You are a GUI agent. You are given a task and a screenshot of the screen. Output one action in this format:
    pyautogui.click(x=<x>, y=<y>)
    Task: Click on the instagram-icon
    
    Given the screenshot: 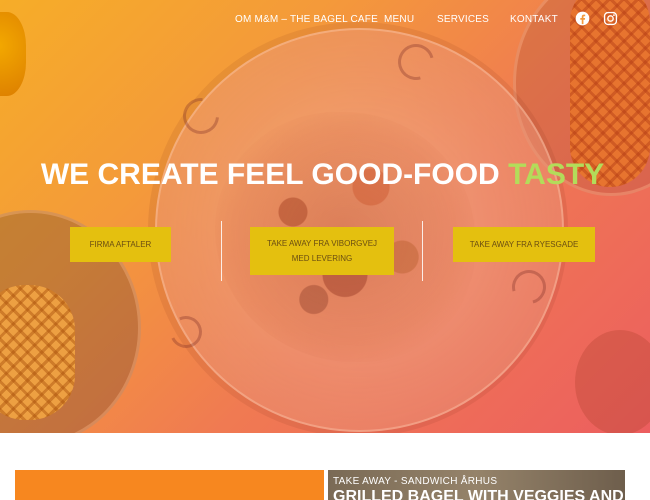 What is the action you would take?
    pyautogui.click(x=610, y=18)
    